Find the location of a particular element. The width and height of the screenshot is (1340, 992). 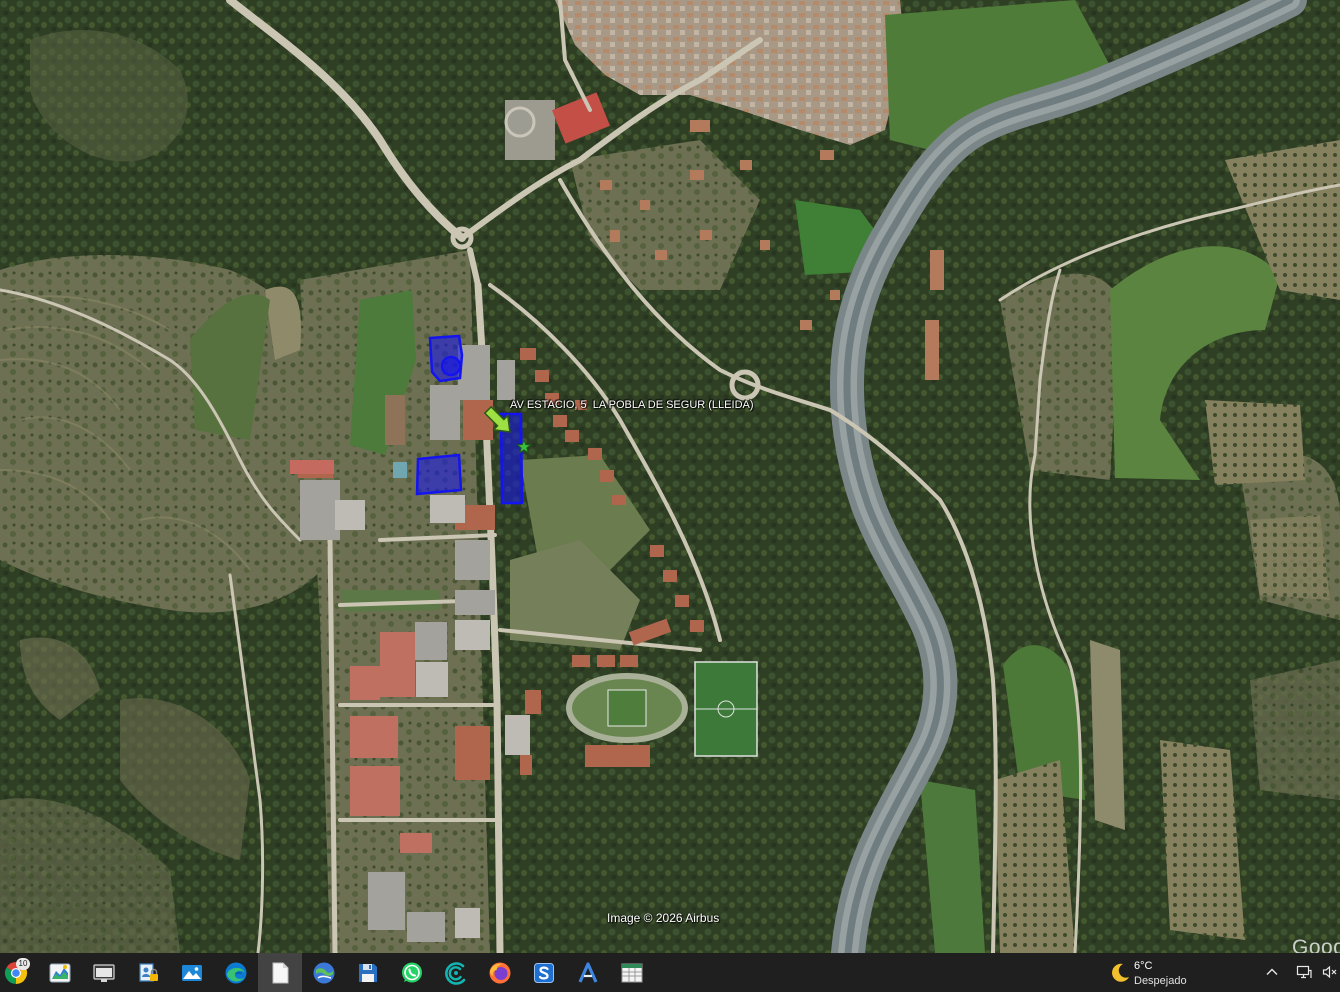

google-watermark: Google is located at coordinates (1316, 944).